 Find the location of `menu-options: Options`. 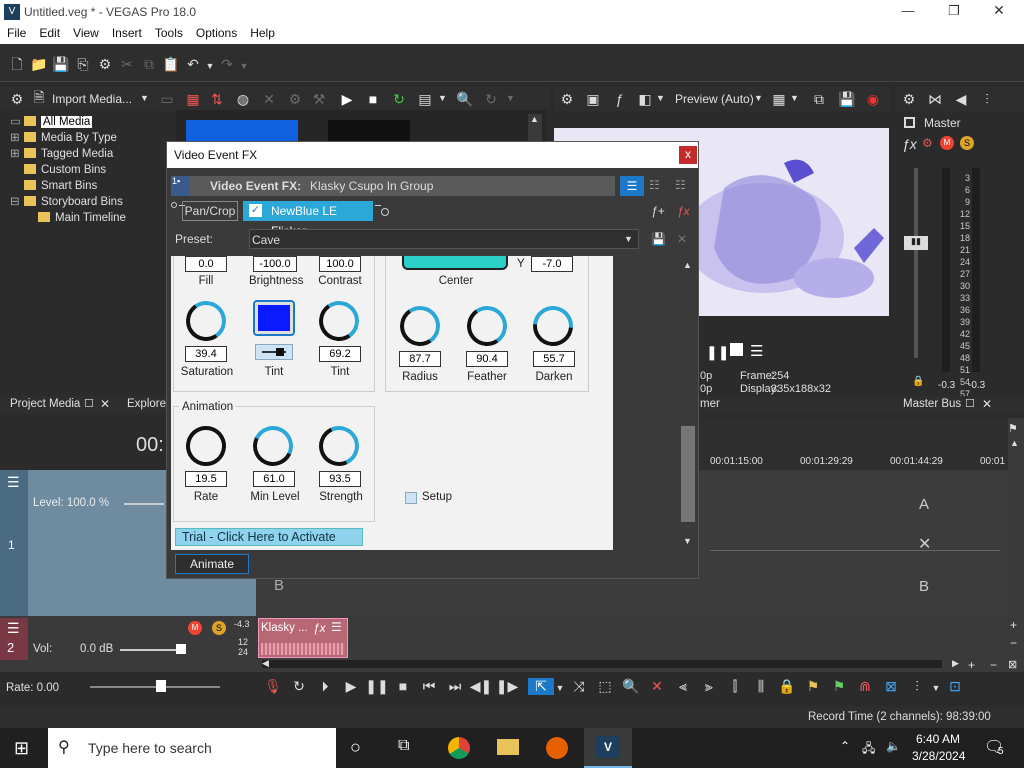

menu-options: Options is located at coordinates (216, 32).